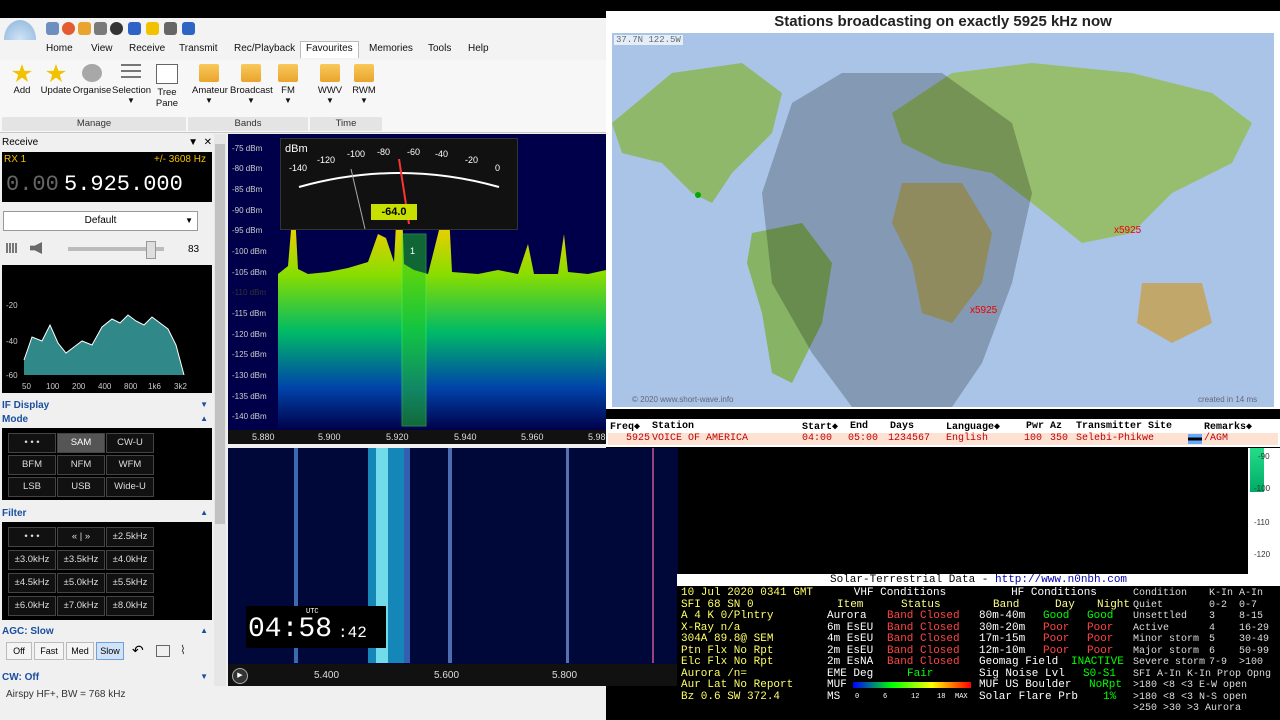 Image resolution: width=1280 pixels, height=720 pixels. I want to click on tab-tools: Tools, so click(439, 48).